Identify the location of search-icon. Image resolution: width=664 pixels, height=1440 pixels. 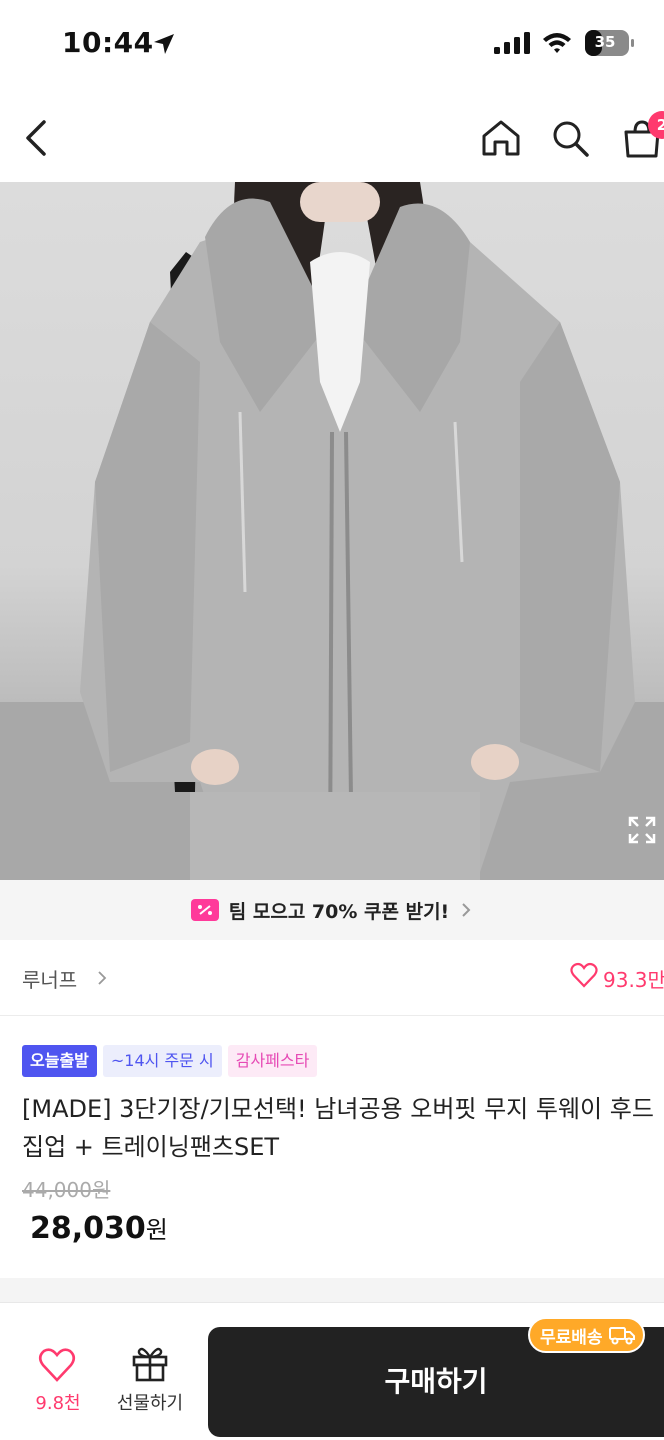
(570, 138).